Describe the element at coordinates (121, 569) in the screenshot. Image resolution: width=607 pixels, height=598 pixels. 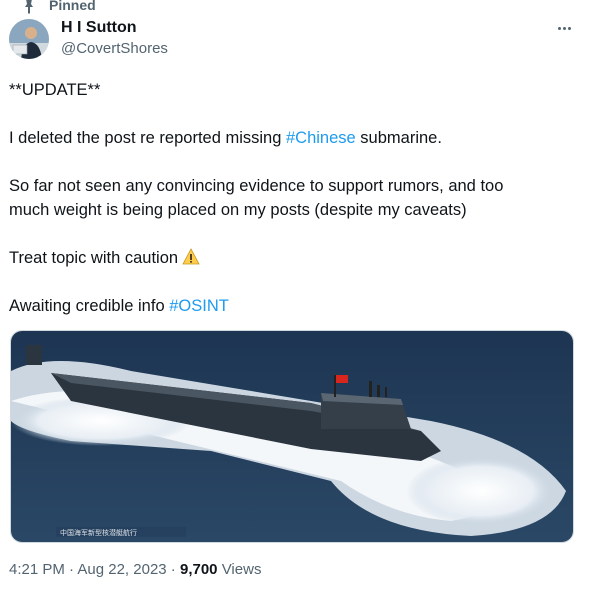
I see `tweet-date: Aug 22, 2023` at that location.